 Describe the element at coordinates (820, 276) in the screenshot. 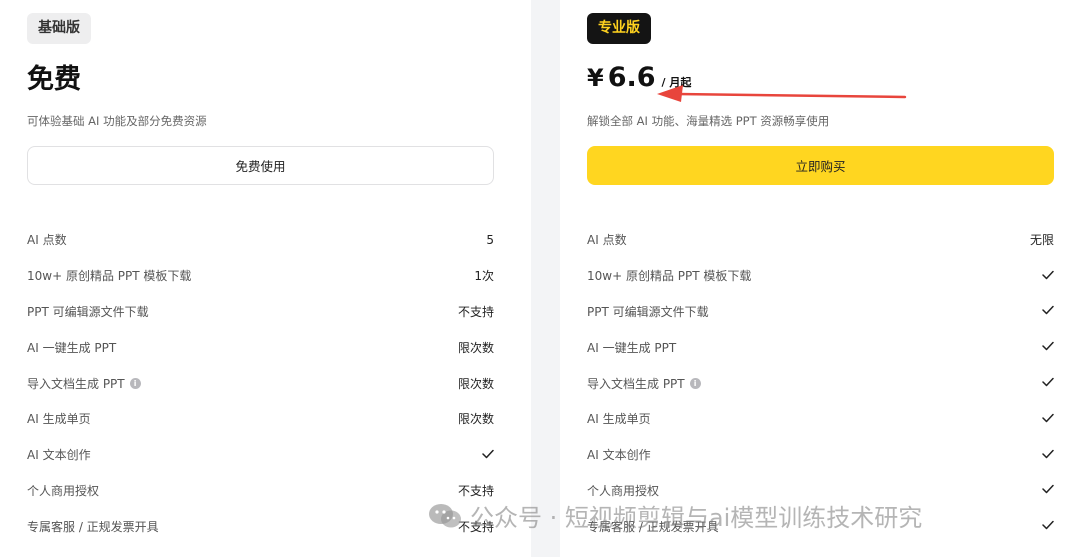

I see `feature-row: 10w+ 原创精品 PPT 模板下载` at that location.